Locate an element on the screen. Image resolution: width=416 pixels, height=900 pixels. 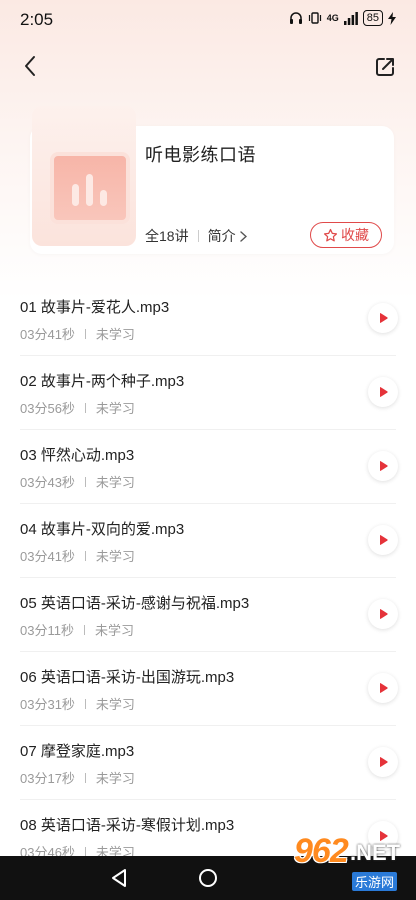
headphones-icon is located at coordinates (295, 18).